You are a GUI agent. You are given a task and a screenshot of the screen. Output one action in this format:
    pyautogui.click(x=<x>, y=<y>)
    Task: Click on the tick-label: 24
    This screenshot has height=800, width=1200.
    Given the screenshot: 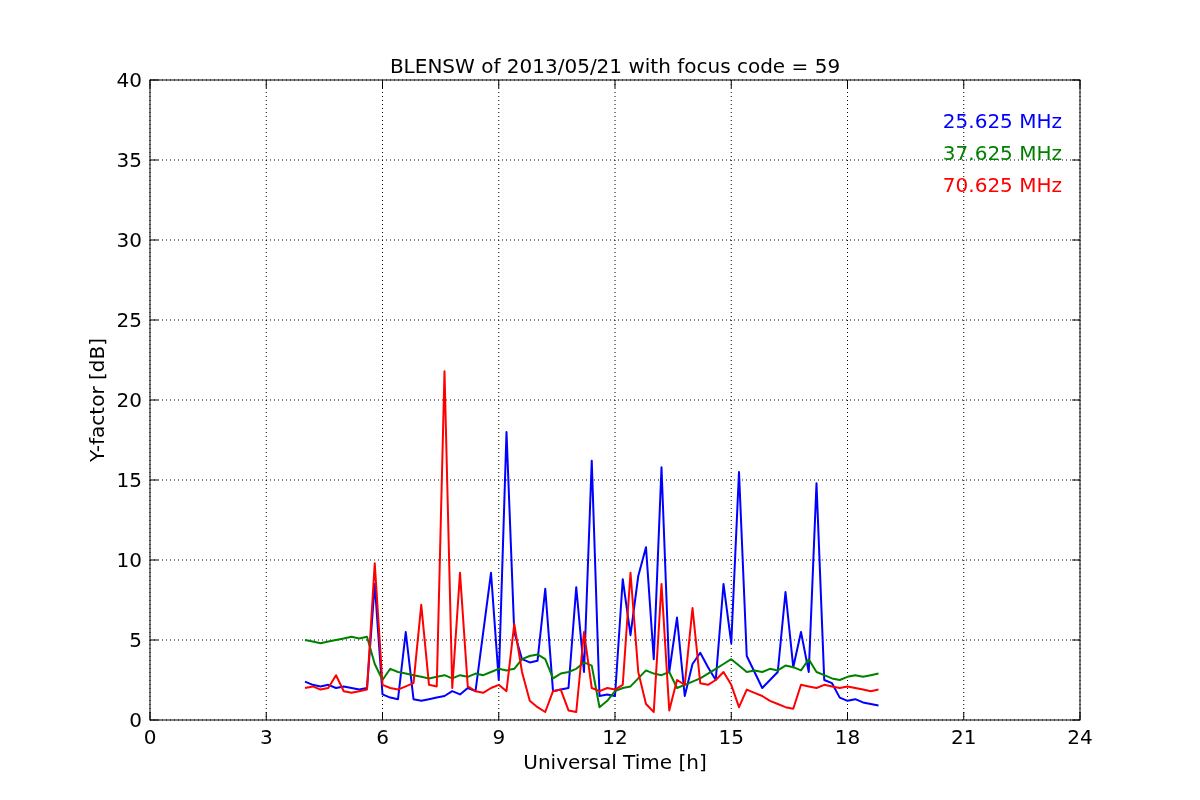 What is the action you would take?
    pyautogui.click(x=1080, y=737)
    